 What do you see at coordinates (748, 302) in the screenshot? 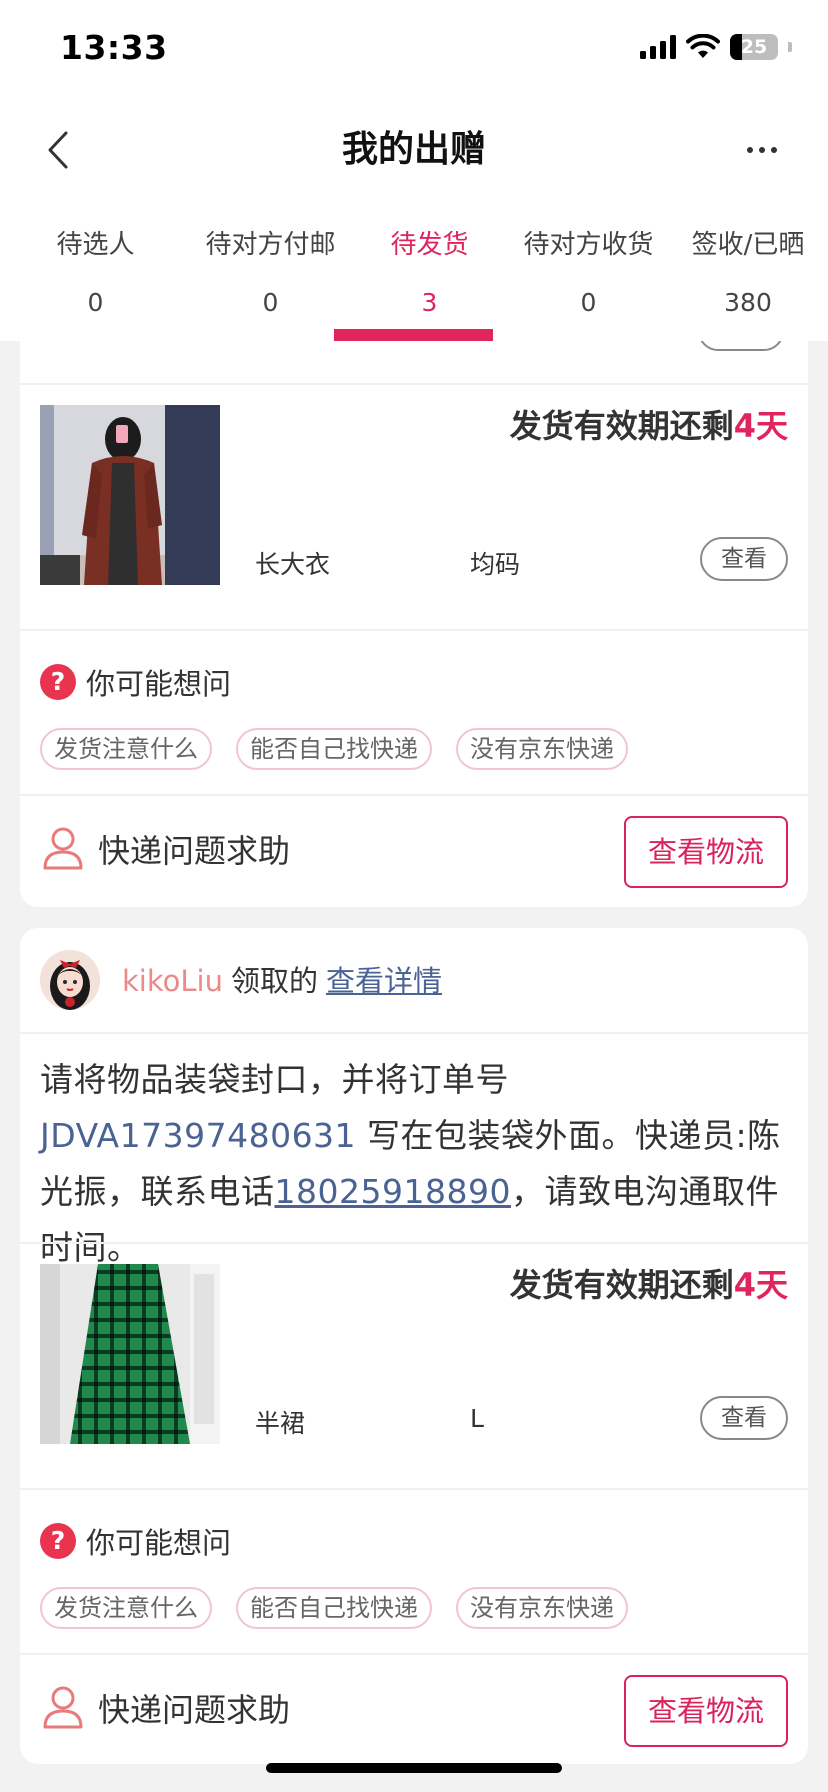
I see `tab-count: 380` at bounding box center [748, 302].